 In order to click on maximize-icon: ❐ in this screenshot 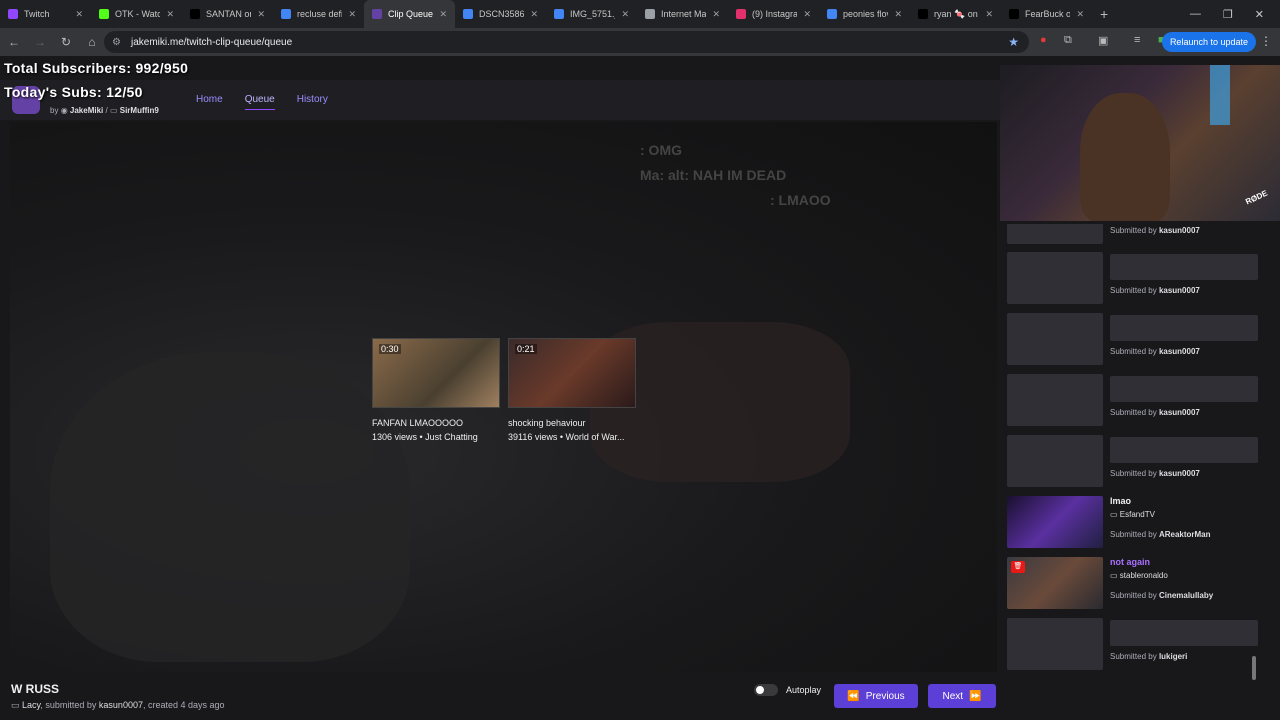, I will do `click(1228, 14)`.